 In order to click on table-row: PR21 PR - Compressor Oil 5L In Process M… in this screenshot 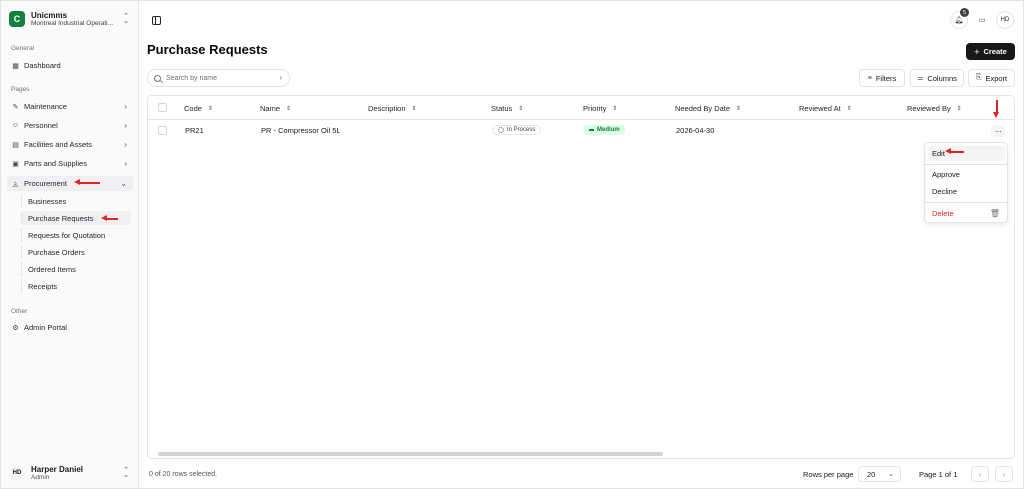, I will do `click(581, 130)`.